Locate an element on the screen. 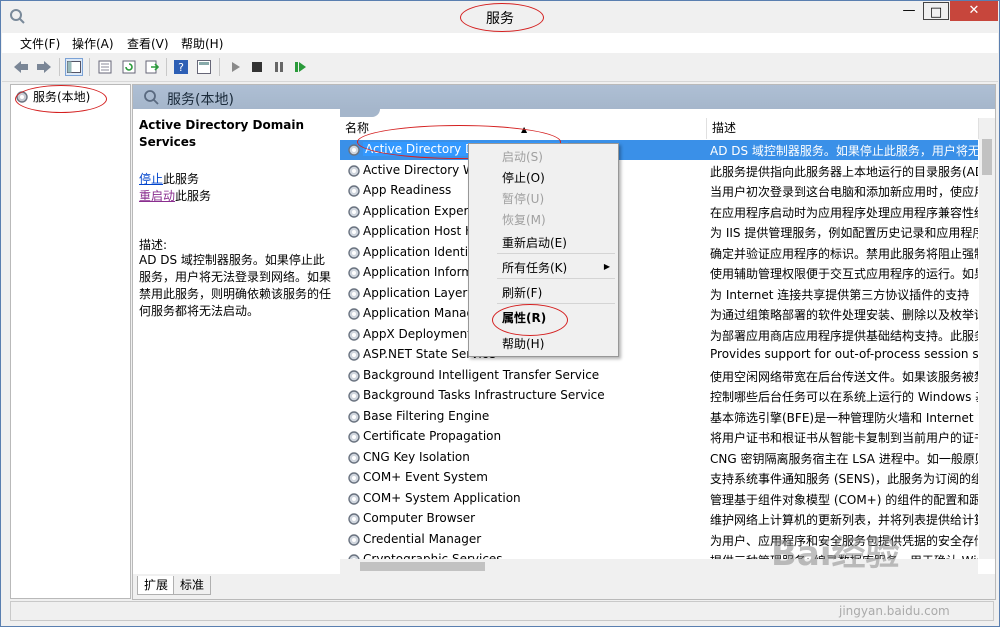 The width and height of the screenshot is (1000, 627). view-tabs: 扩展 标准 is located at coordinates (564, 586).